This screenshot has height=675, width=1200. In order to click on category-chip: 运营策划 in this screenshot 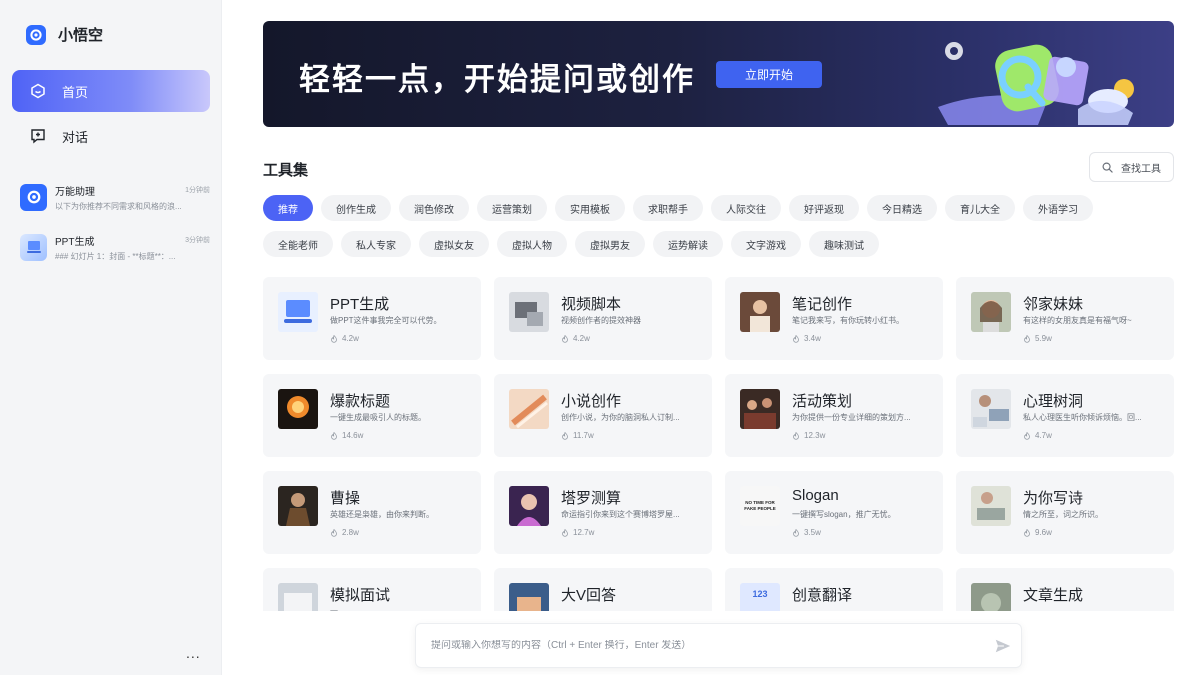, I will do `click(512, 208)`.